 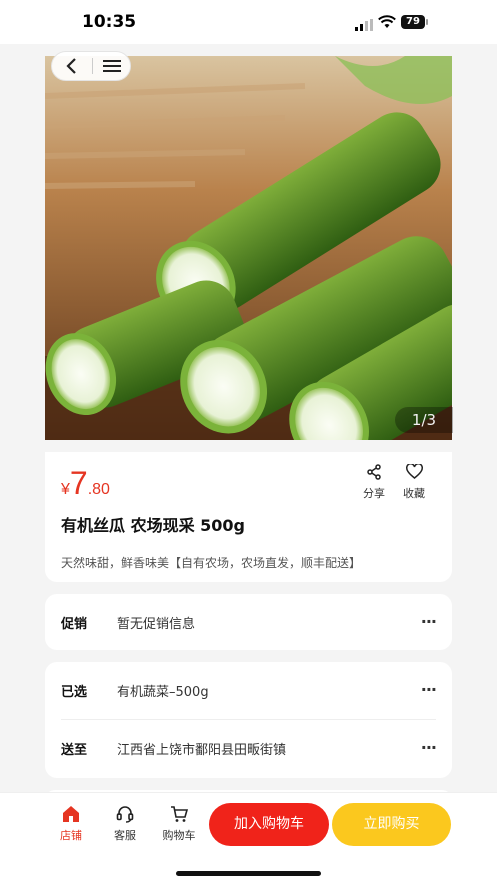 What do you see at coordinates (374, 473) in the screenshot?
I see `share-icon` at bounding box center [374, 473].